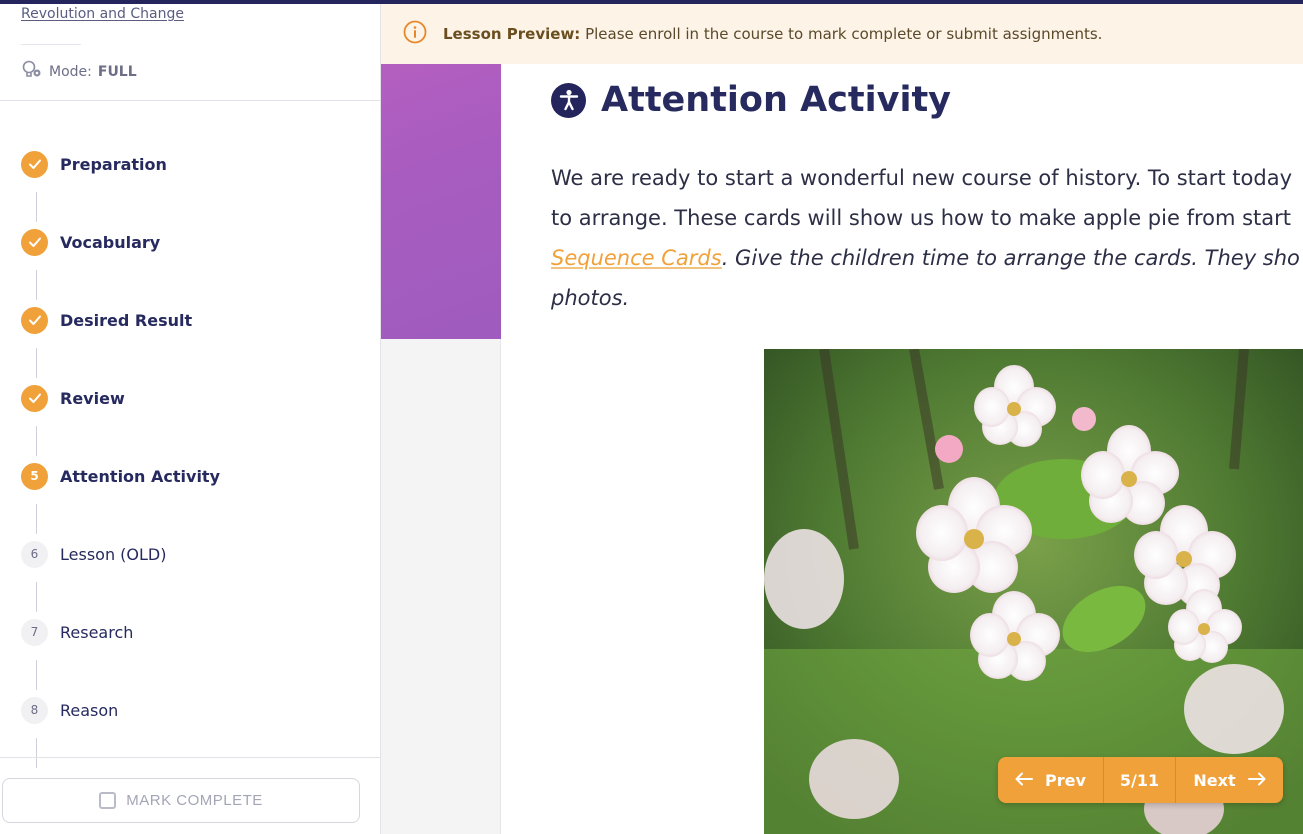 The image size is (1303, 834). I want to click on step-label: Preparation, so click(113, 164).